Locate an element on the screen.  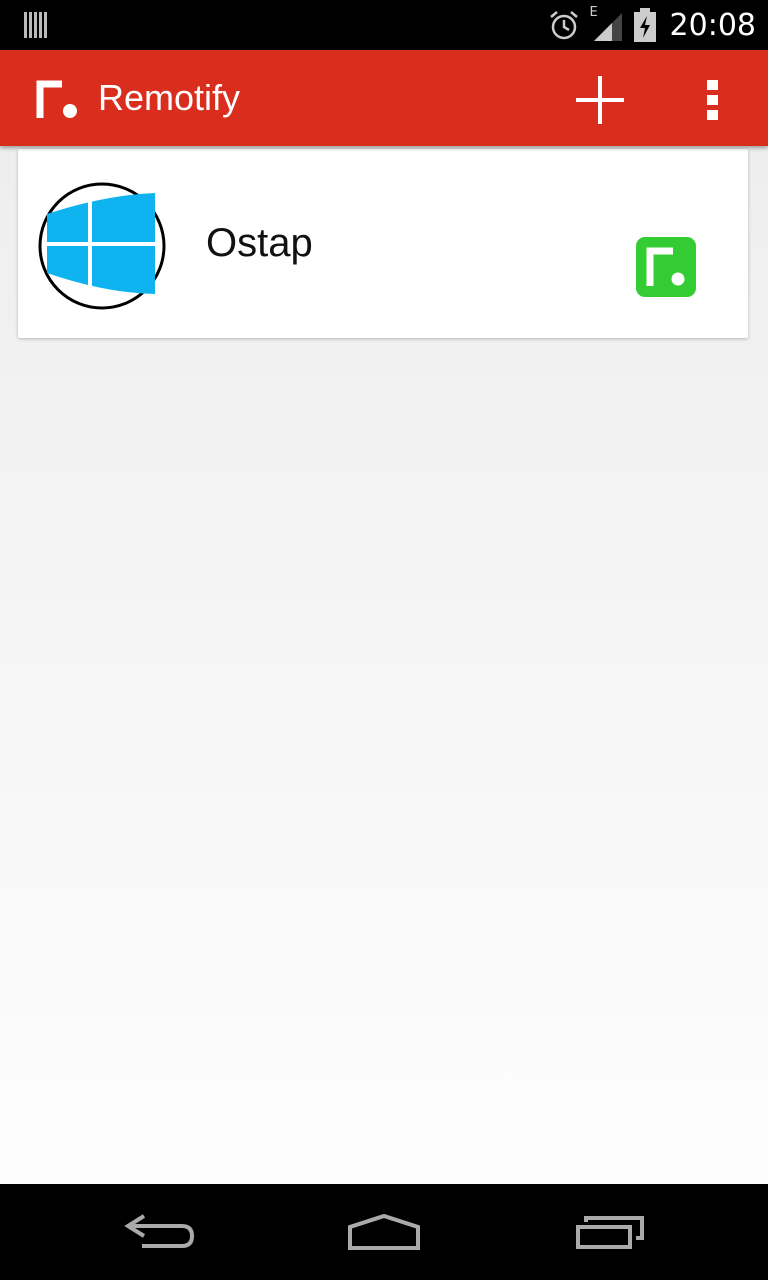
more-options-button is located at coordinates (713, 100).